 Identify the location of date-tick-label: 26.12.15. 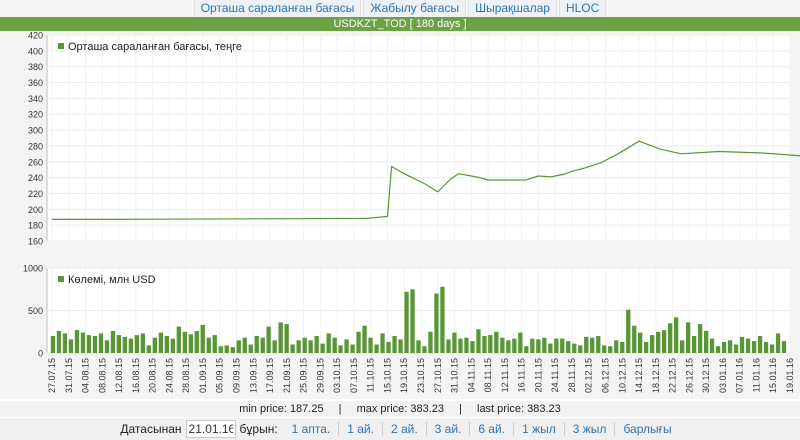
(689, 375).